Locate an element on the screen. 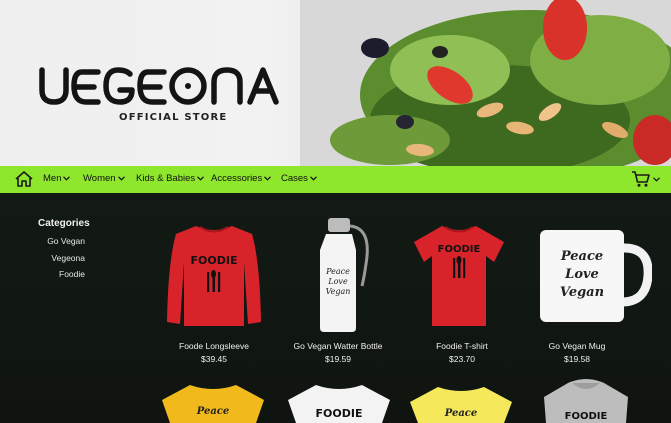 This screenshot has width=671, height=423. nav-label: Women is located at coordinates (99, 178).